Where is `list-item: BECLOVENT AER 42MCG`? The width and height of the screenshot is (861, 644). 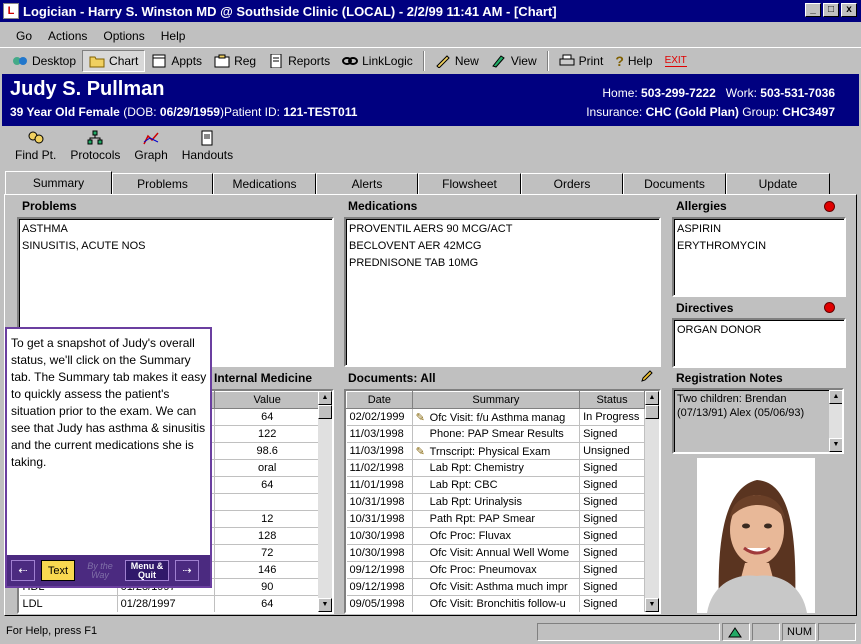
list-item: BECLOVENT AER 42MCG is located at coordinates (502, 246).